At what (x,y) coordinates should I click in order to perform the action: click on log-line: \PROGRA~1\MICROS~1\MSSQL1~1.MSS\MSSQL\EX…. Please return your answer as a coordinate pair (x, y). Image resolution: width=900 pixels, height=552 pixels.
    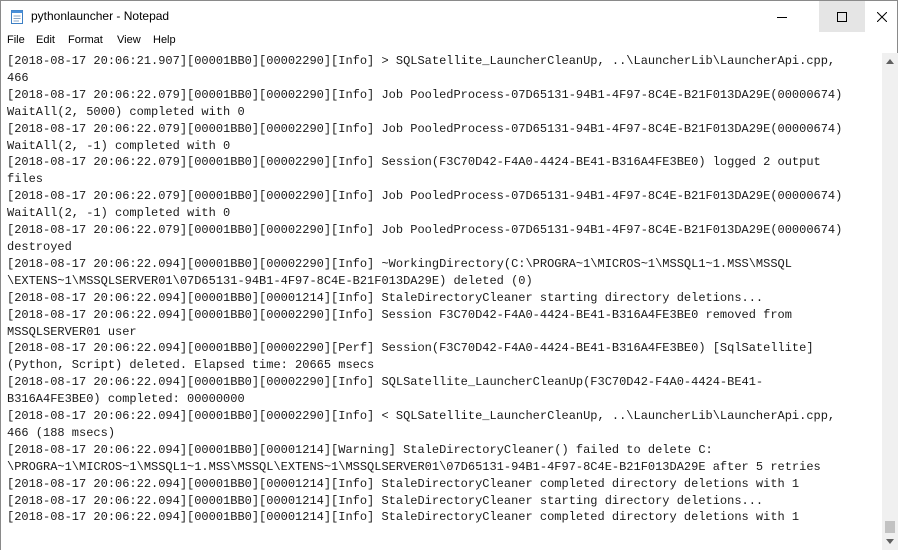
    Looking at the image, I should click on (414, 466).